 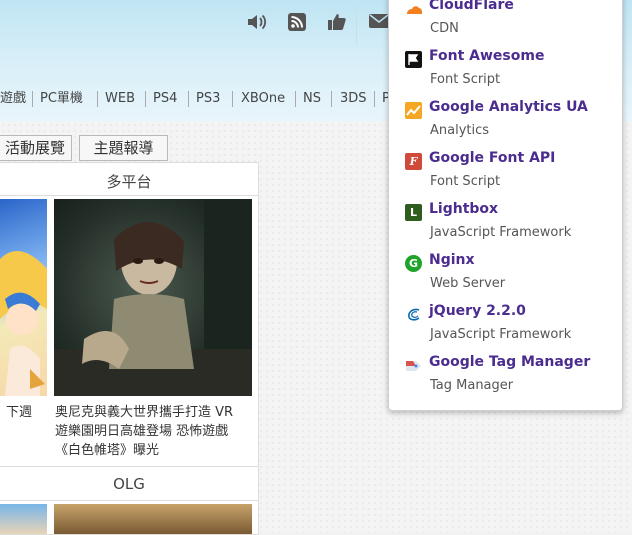 I want to click on olg-thumbnail-right, so click(x=153, y=519).